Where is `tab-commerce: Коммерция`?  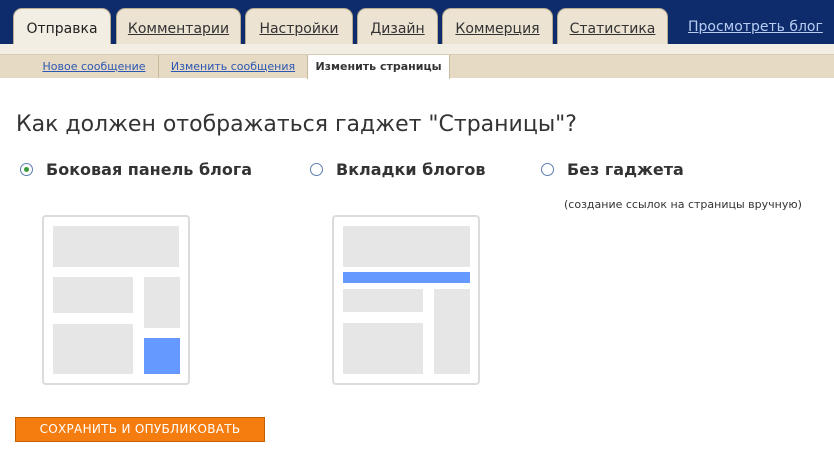
tab-commerce: Коммерция is located at coordinates (497, 26).